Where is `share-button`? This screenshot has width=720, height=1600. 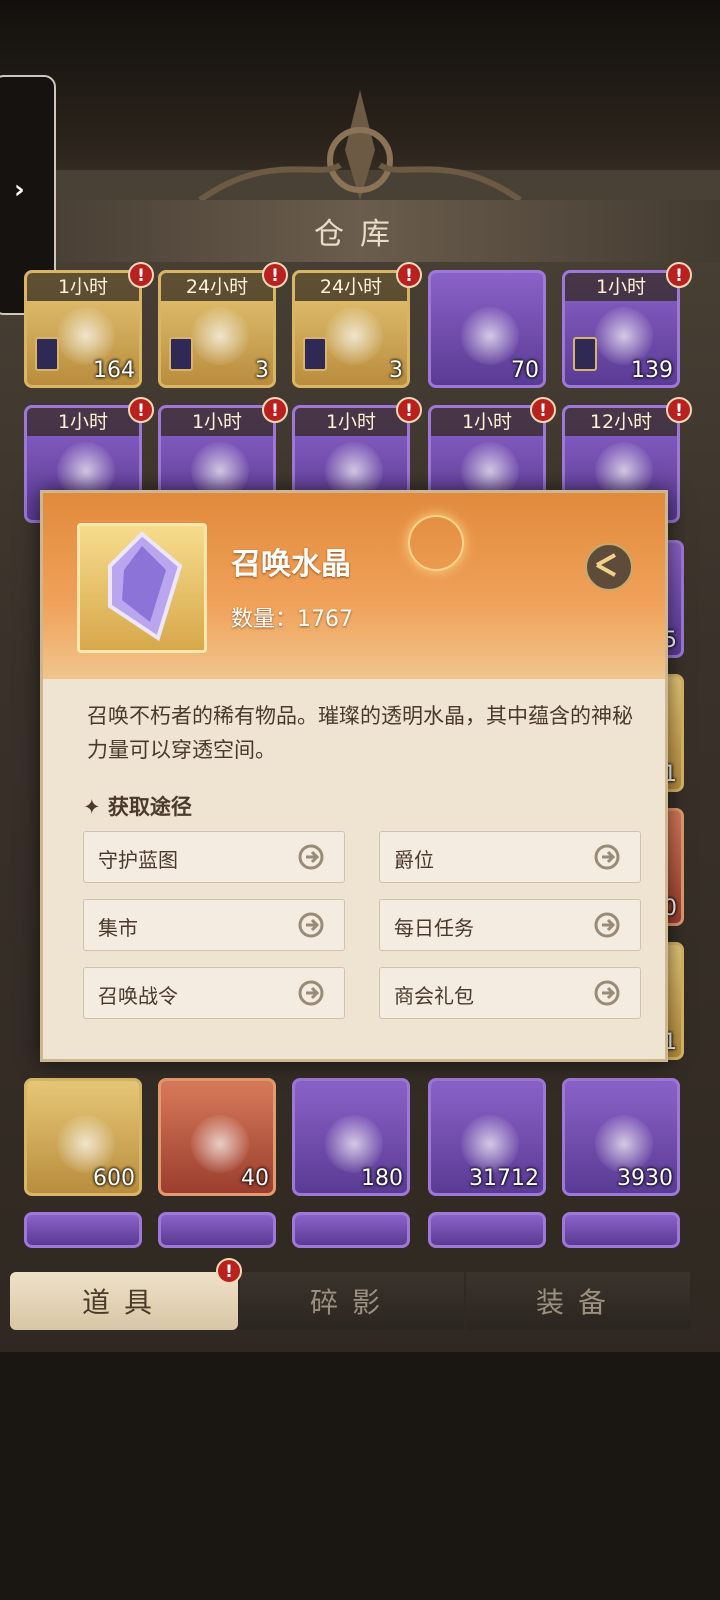
share-button is located at coordinates (609, 567).